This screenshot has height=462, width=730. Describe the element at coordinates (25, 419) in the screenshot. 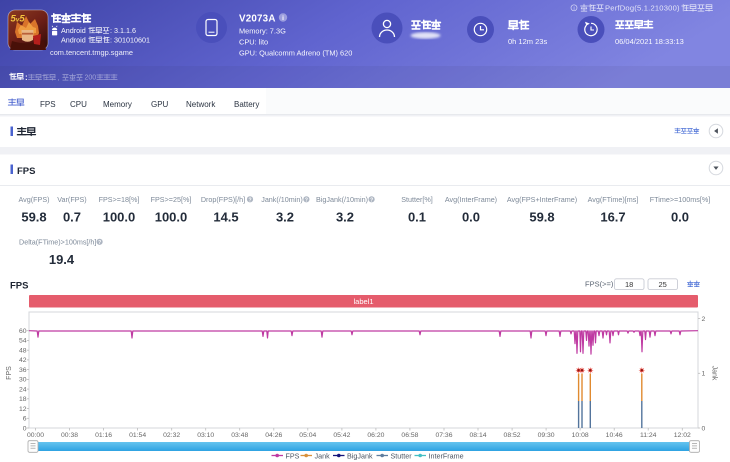

I see `svg-text: 6` at that location.